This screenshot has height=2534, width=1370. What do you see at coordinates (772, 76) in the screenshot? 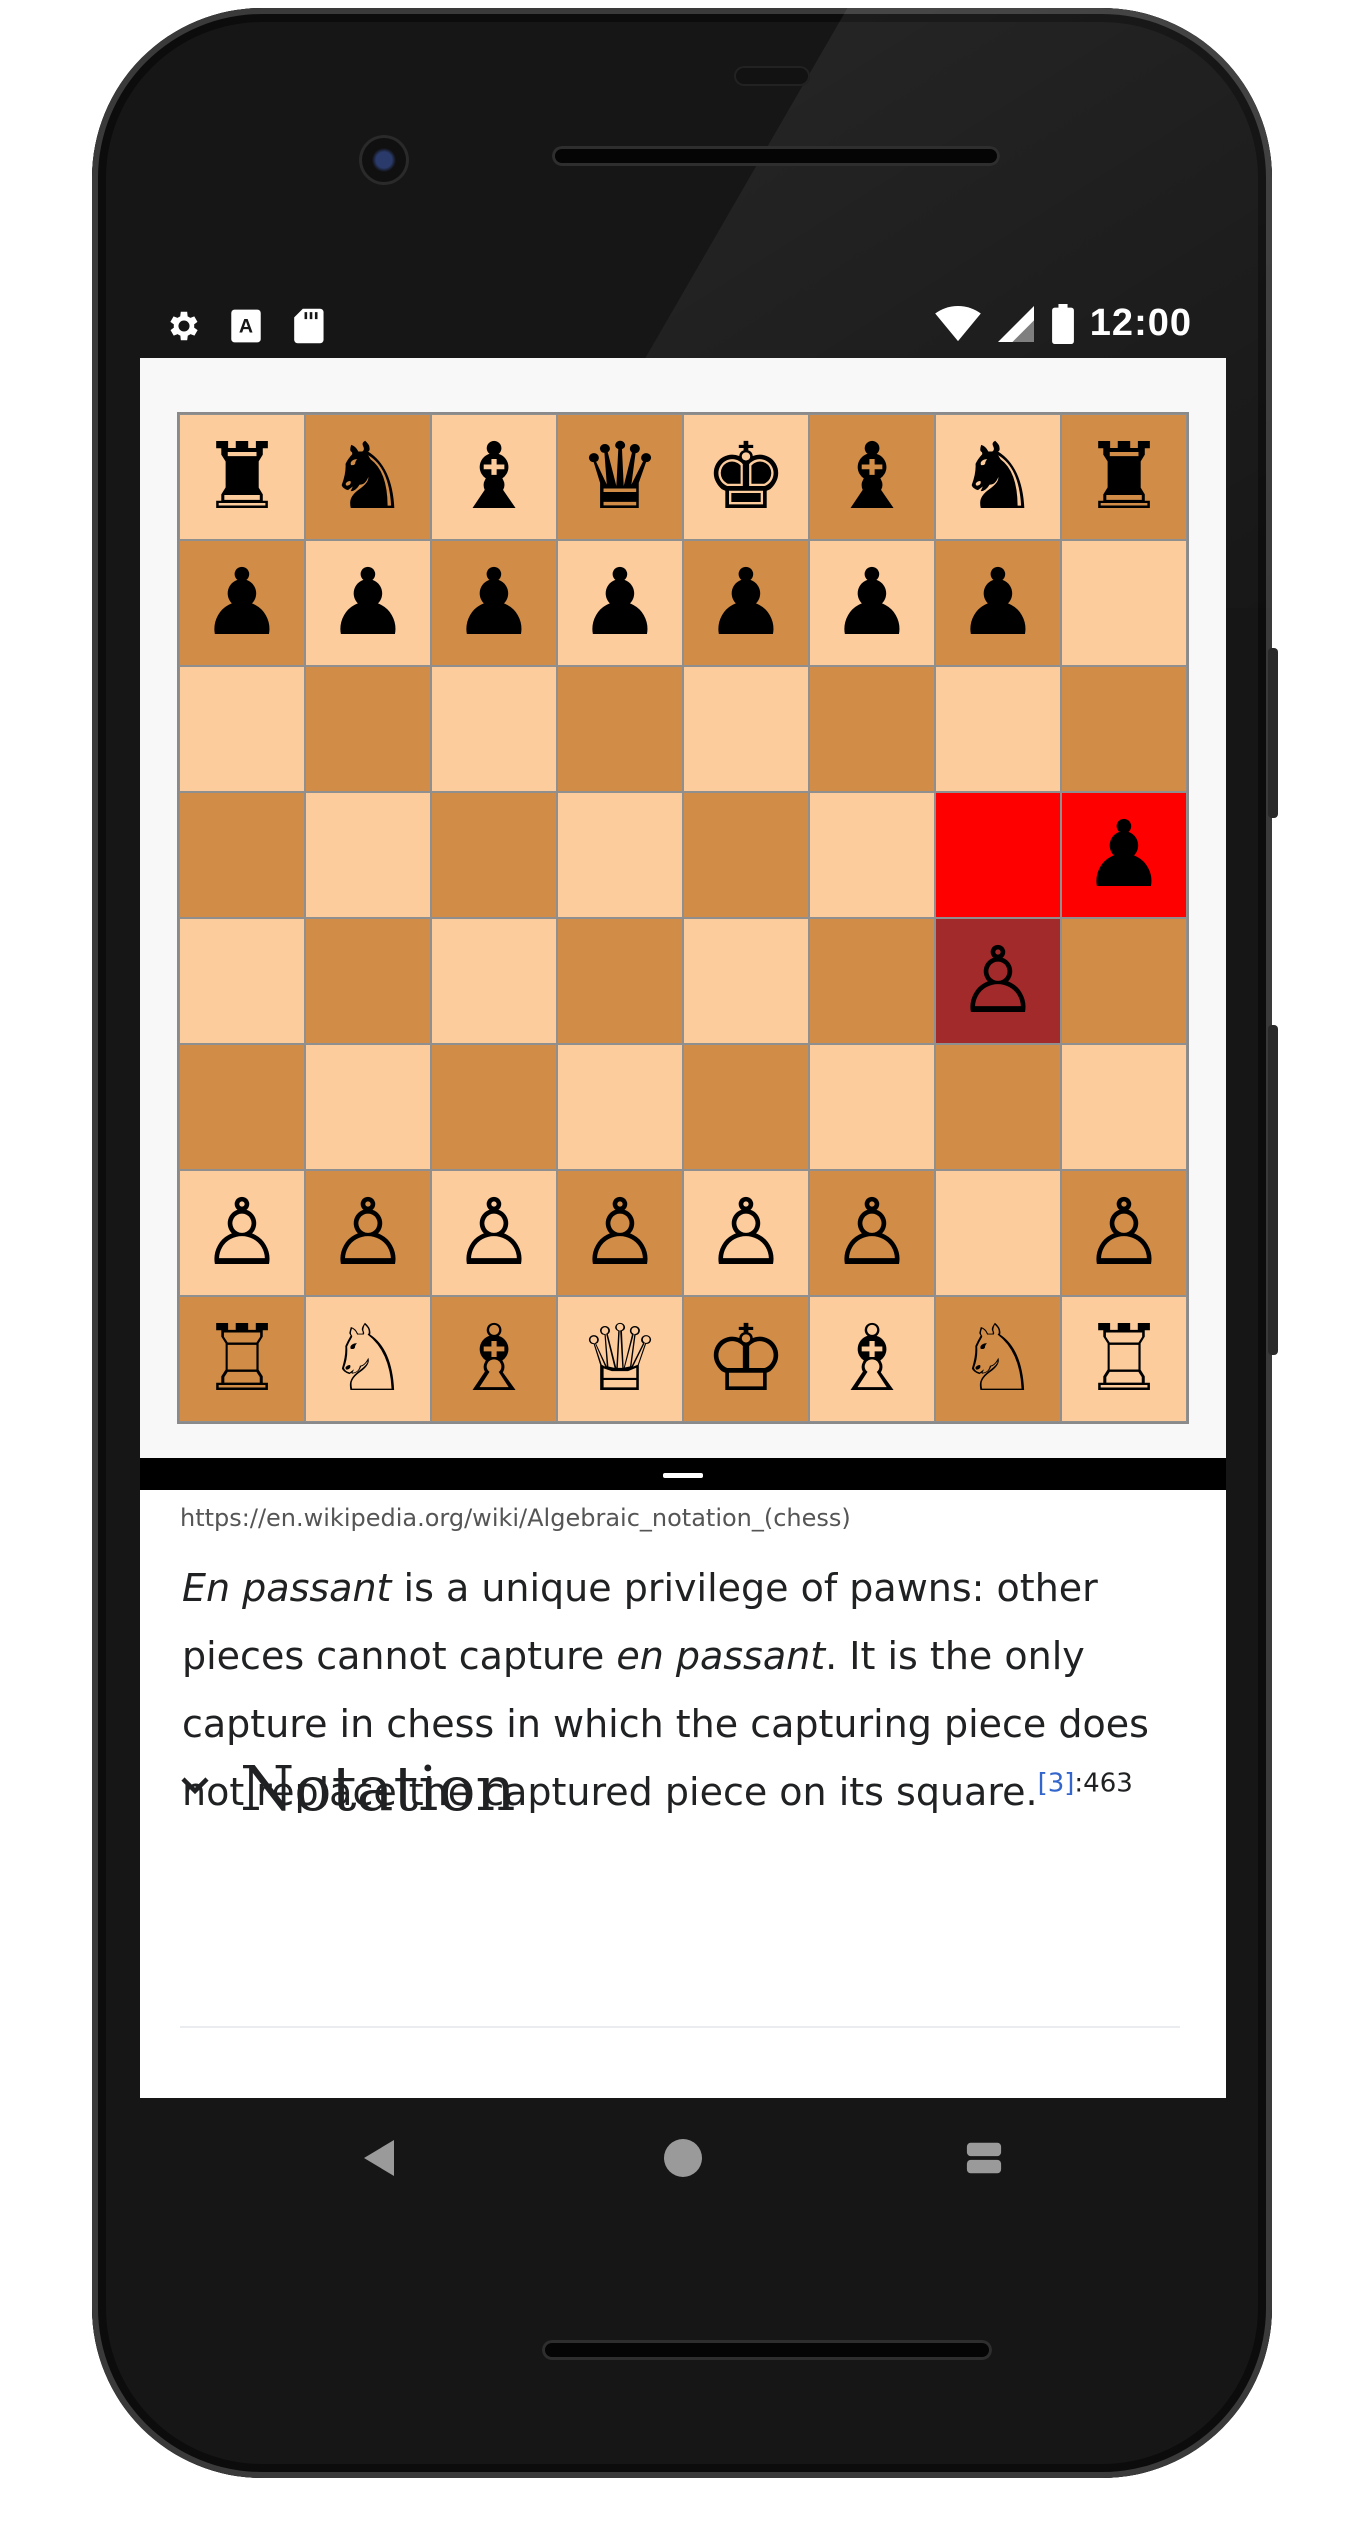
I see `proximity-sensor` at bounding box center [772, 76].